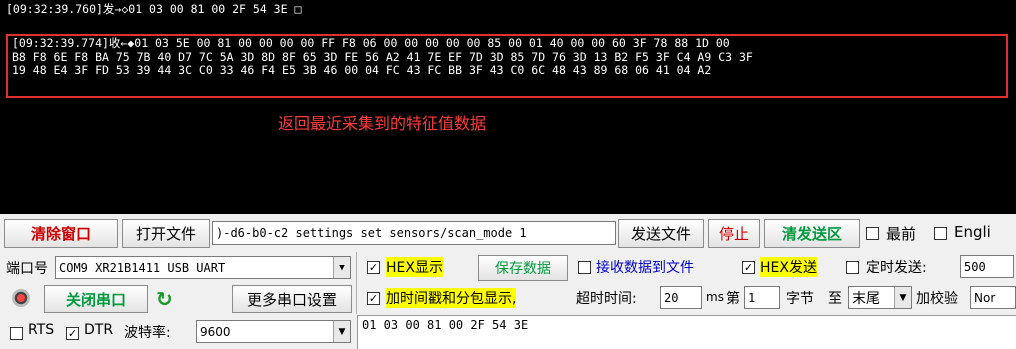 The height and width of the screenshot is (349, 1016). What do you see at coordinates (866, 298) in the screenshot?
I see `end-value: 末尾` at bounding box center [866, 298].